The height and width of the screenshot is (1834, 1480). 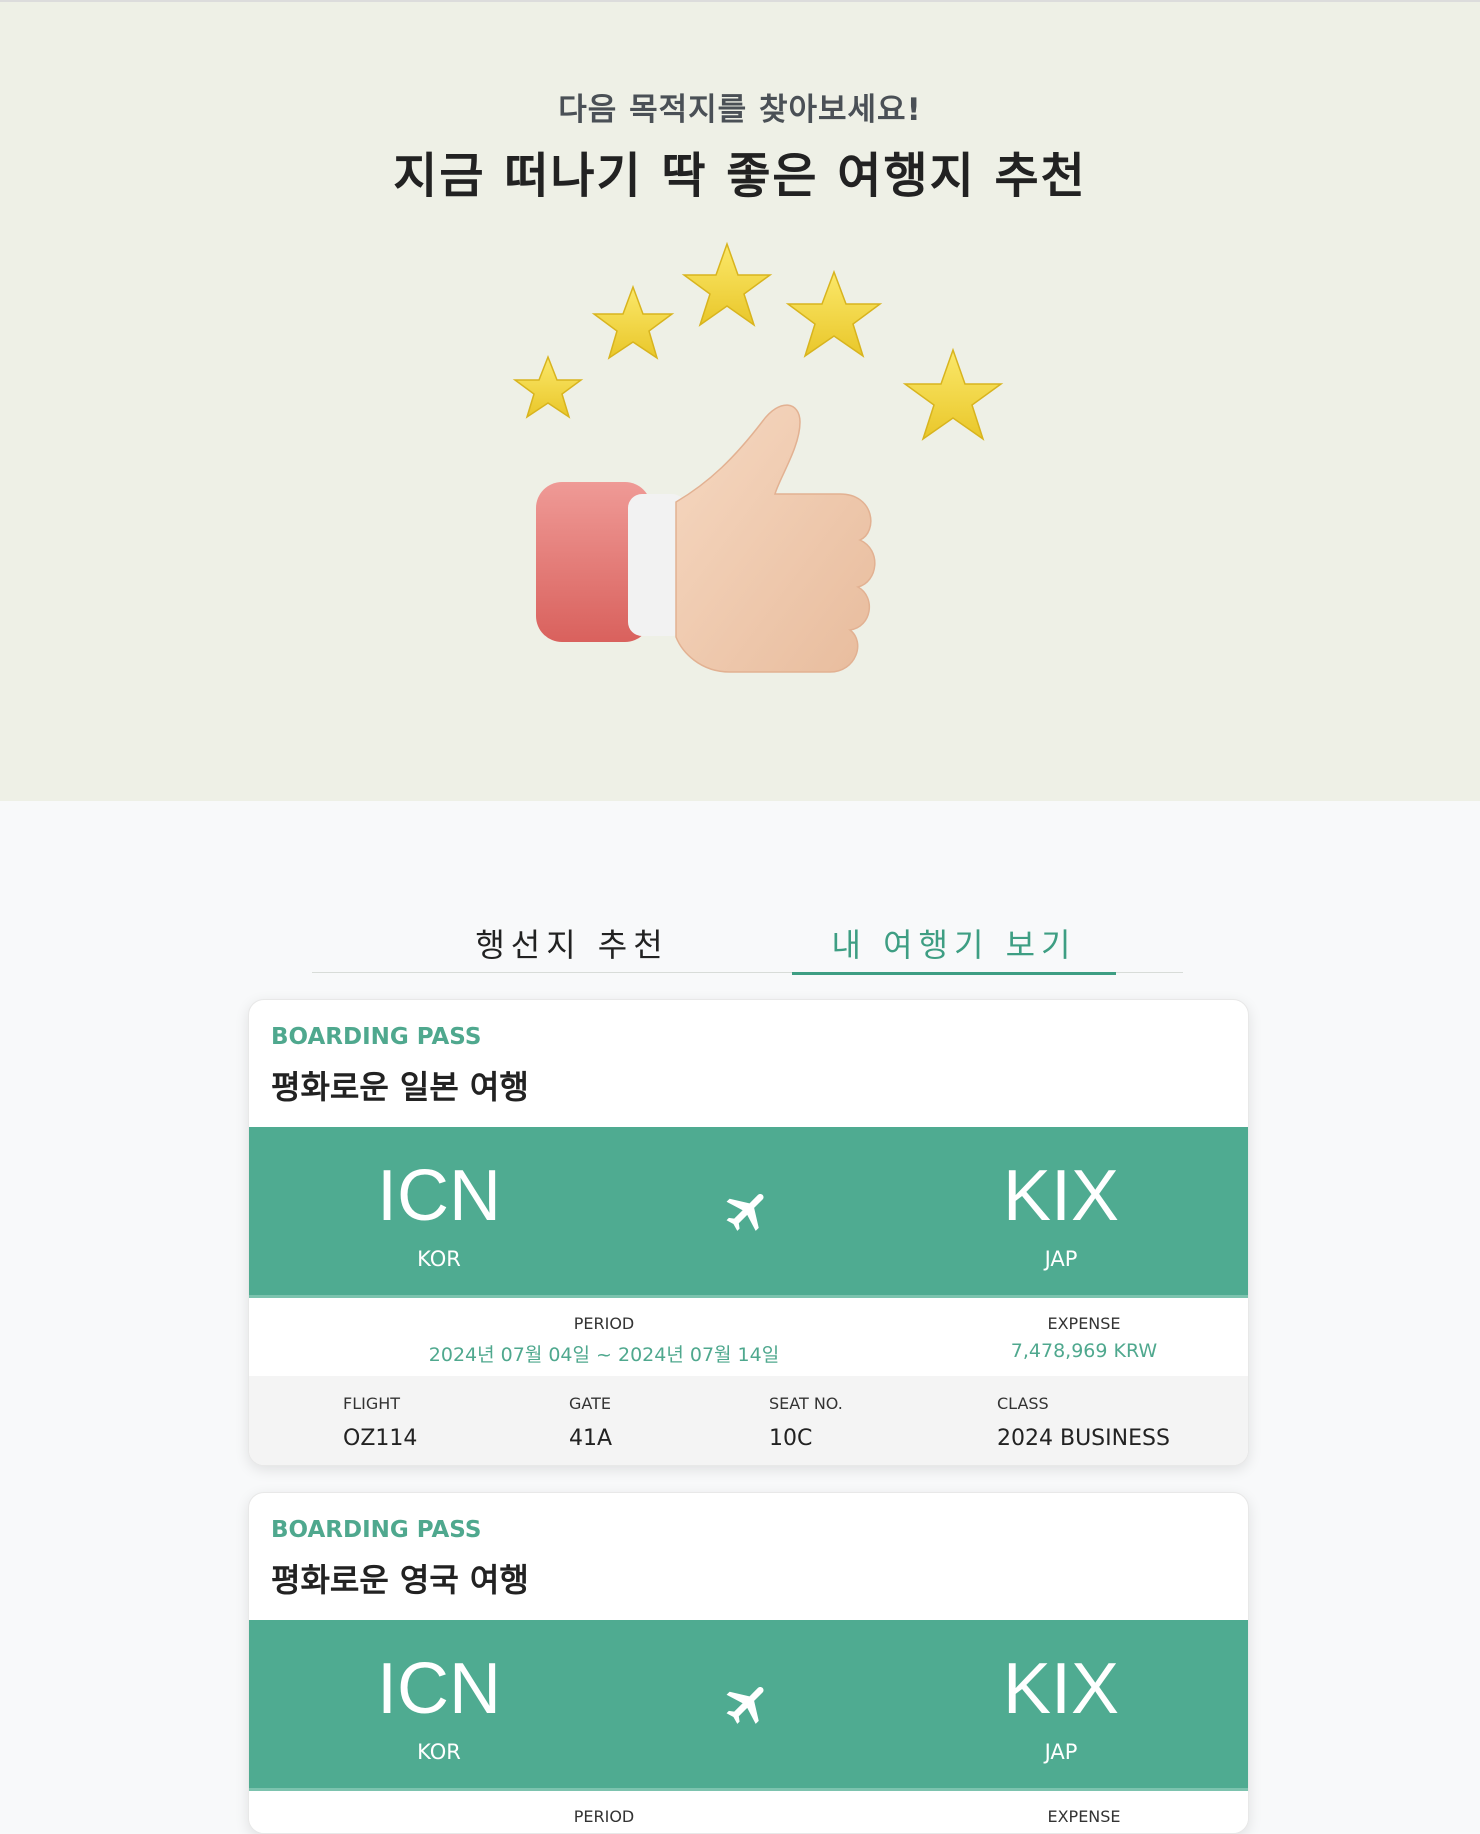 What do you see at coordinates (604, 1355) in the screenshot?
I see `period-value: 2024년 07월 04일 ~ 2024년 07월 14일` at bounding box center [604, 1355].